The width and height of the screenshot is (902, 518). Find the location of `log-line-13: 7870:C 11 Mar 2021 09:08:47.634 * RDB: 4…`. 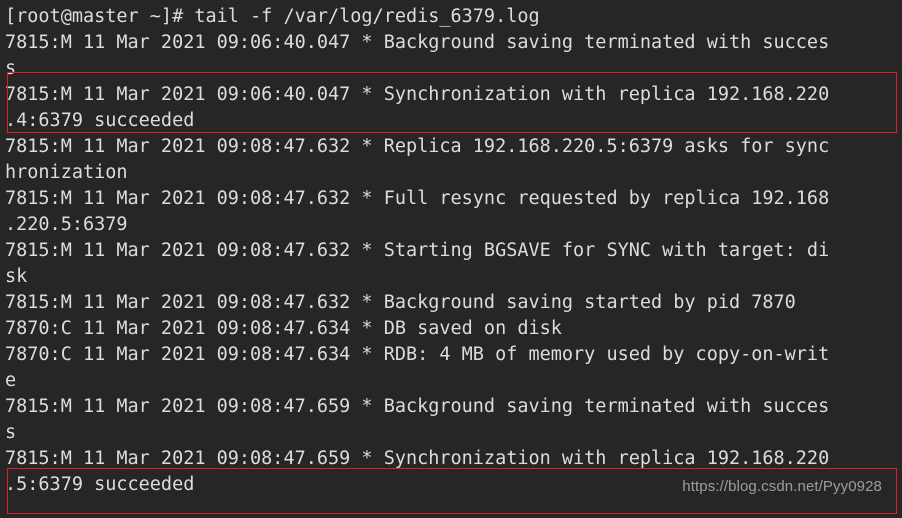

log-line-13: 7870:C 11 Mar 2021 09:08:47.634 * RDB: 4… is located at coordinates (417, 354).